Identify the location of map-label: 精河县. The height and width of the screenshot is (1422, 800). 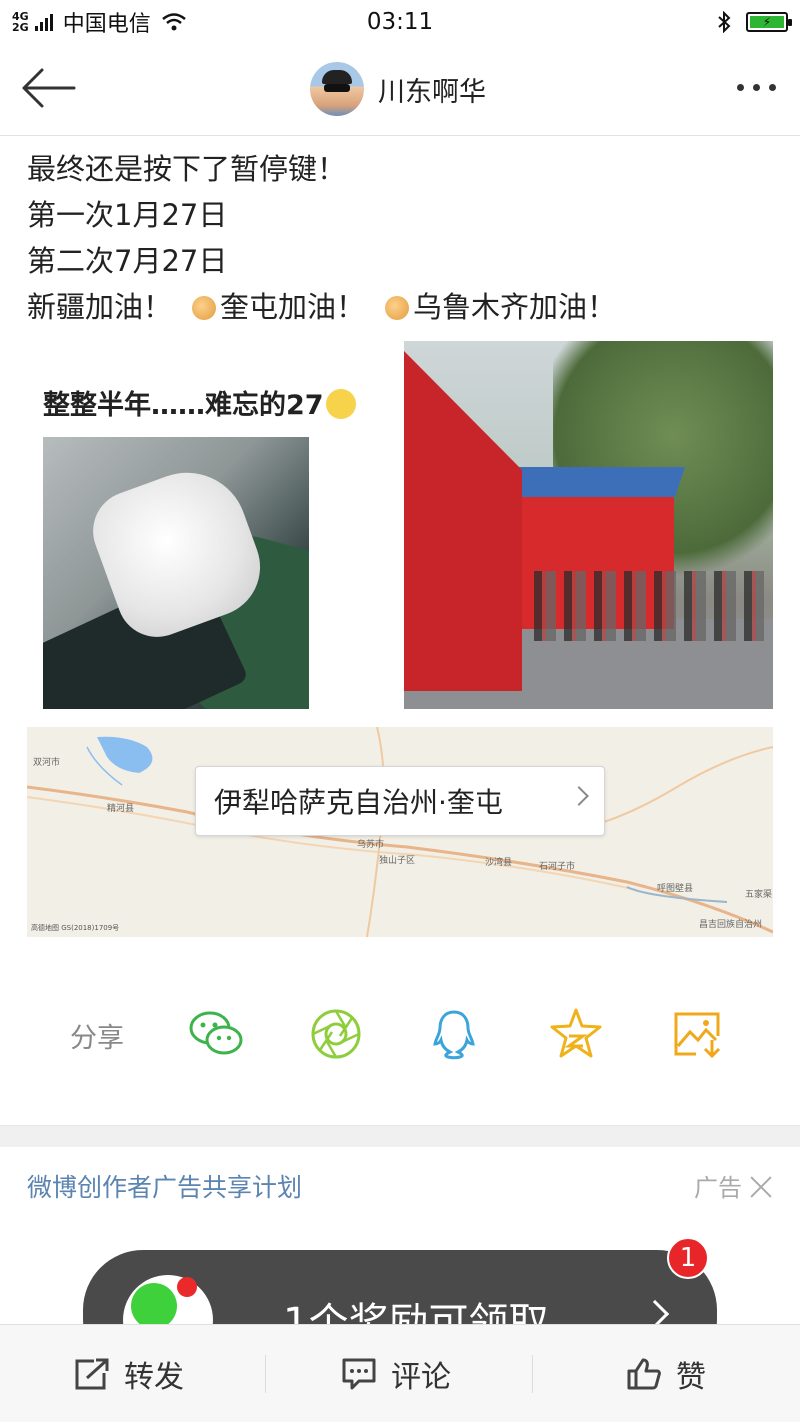
(121, 809).